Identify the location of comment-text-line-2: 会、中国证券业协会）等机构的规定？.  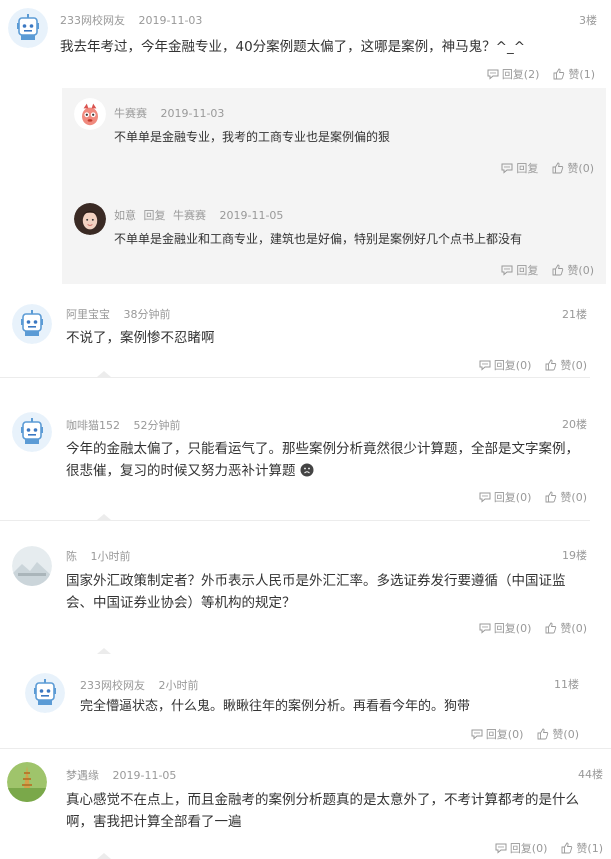
(181, 603).